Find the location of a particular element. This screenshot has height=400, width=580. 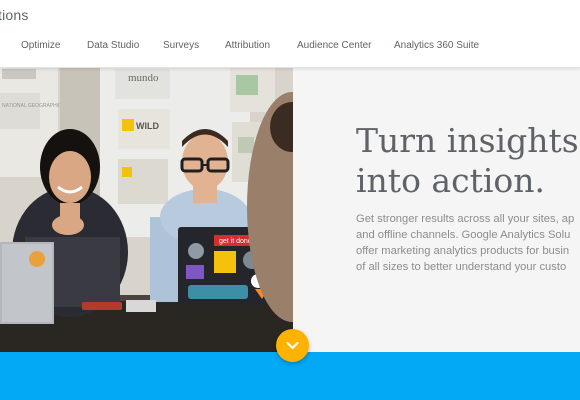

hero-headline: Turn insights into action. is located at coordinates (468, 161).